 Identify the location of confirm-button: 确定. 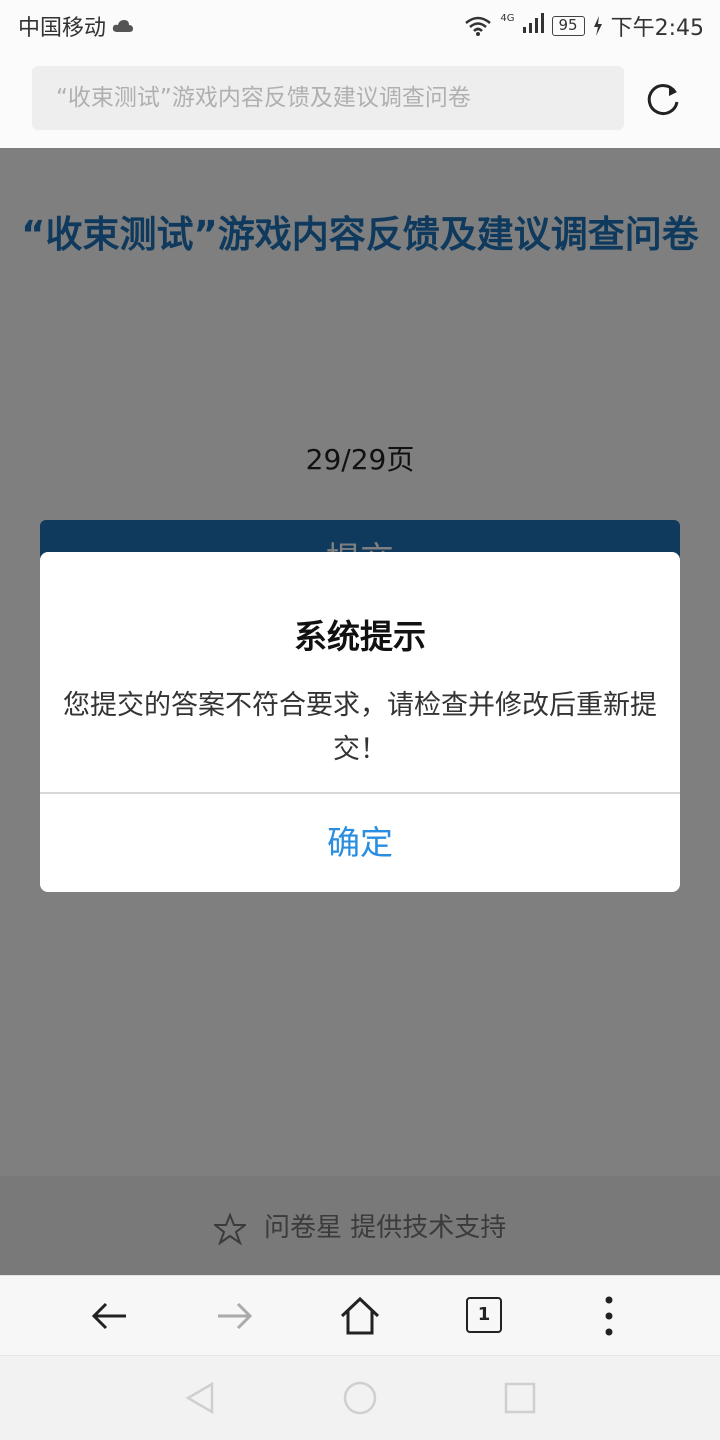
(360, 843).